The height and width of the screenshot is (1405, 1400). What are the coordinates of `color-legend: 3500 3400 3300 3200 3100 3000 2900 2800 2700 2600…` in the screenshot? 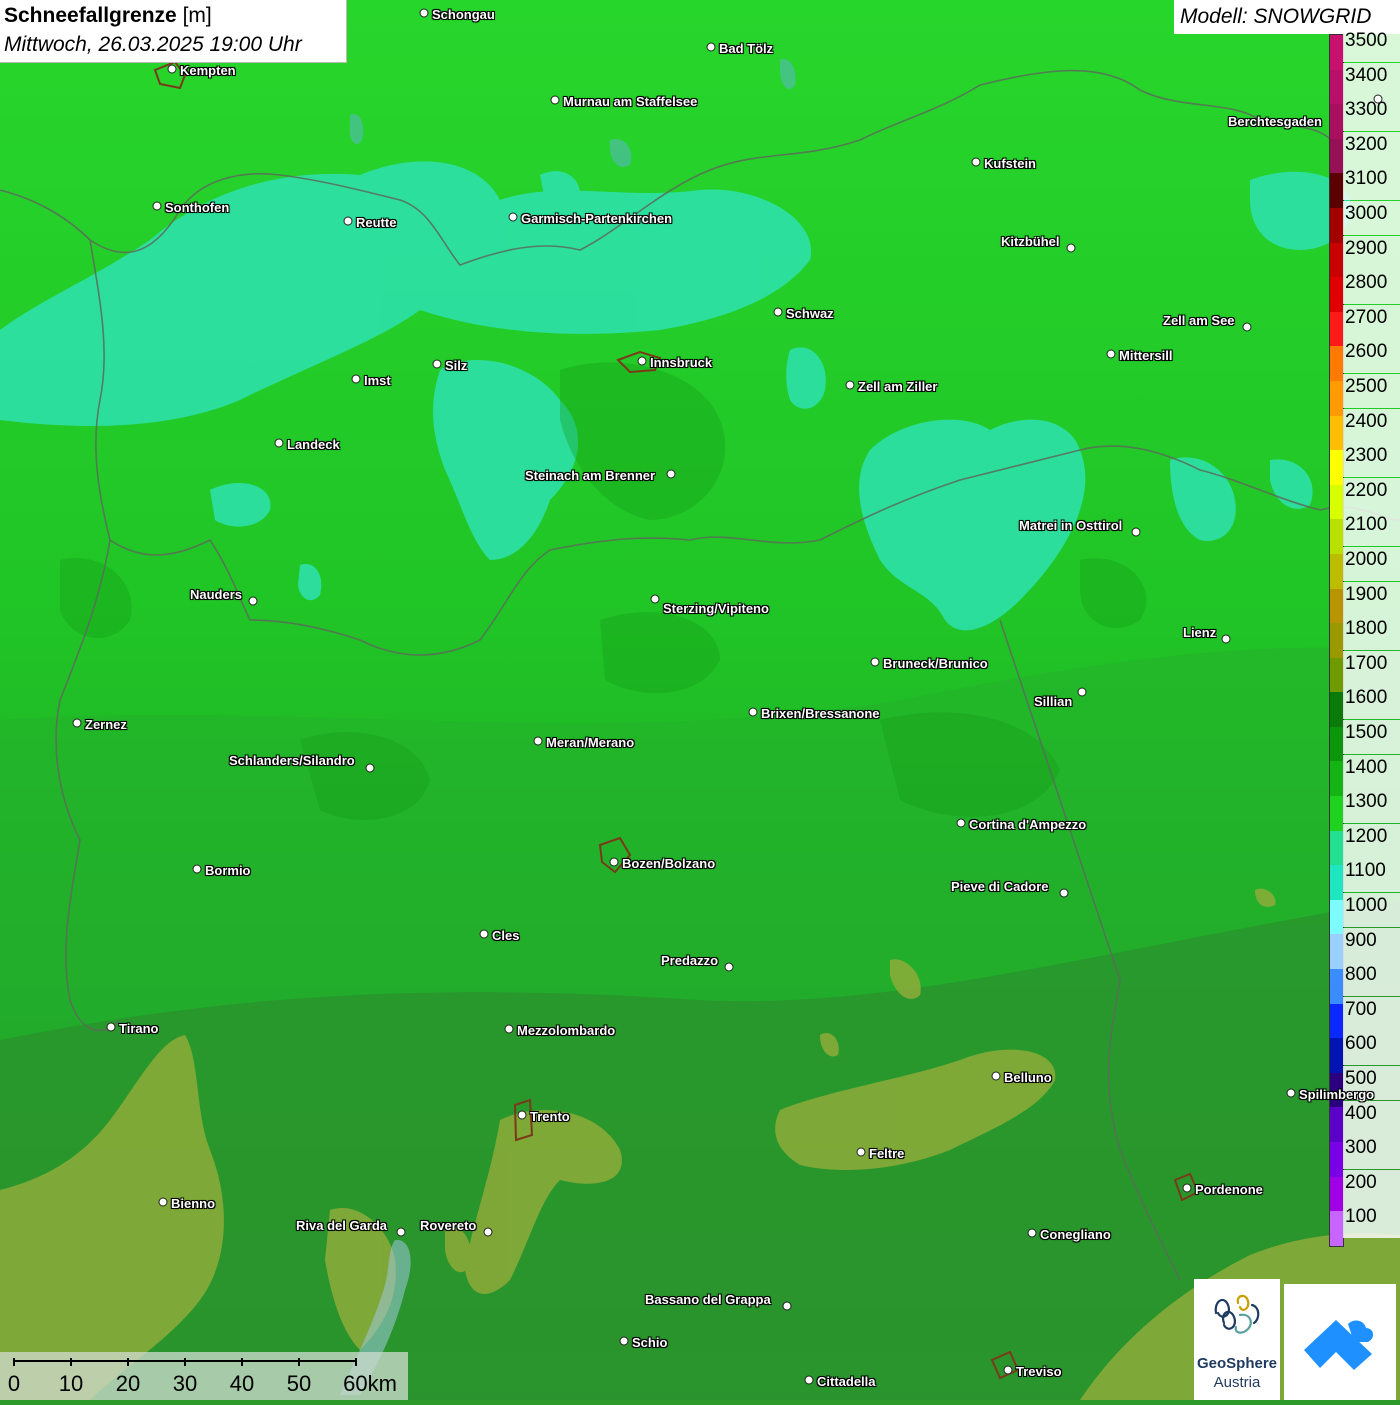 It's located at (1364, 637).